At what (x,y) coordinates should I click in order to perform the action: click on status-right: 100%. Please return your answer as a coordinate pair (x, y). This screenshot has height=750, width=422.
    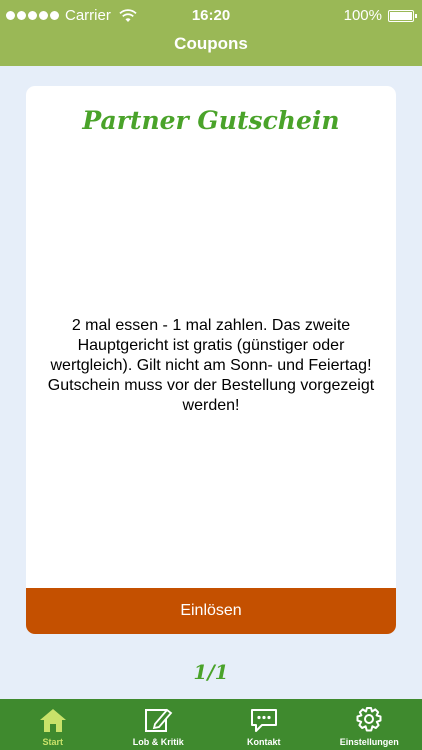
    Looking at the image, I should click on (380, 15).